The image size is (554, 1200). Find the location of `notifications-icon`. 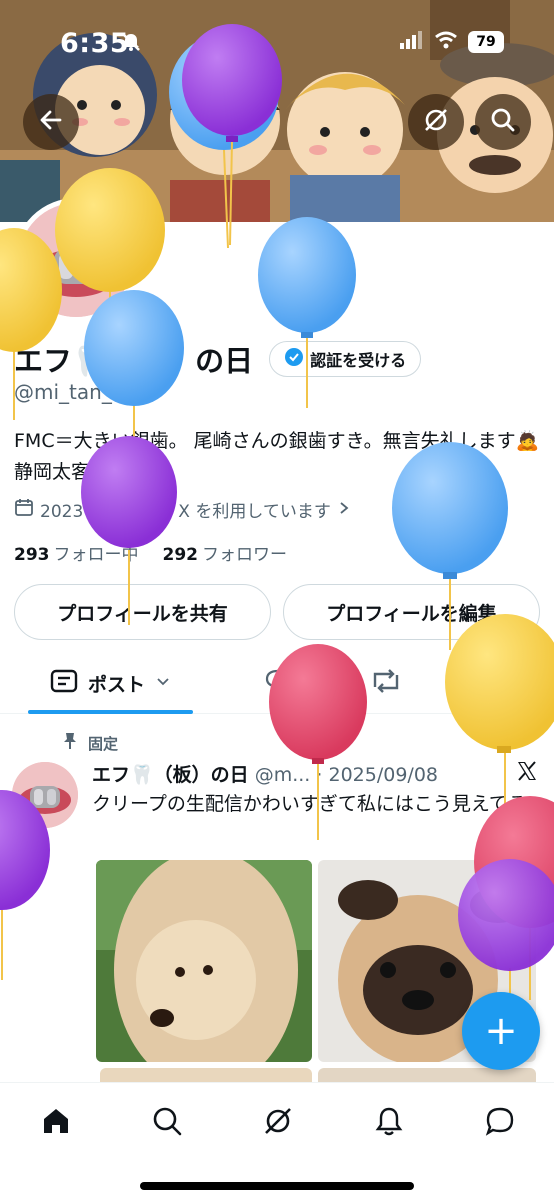

notifications-icon is located at coordinates (389, 1123).